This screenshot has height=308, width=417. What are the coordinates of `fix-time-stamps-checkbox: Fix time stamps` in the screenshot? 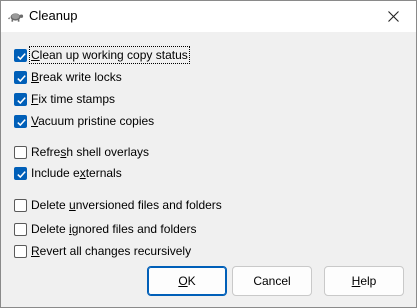 It's located at (65, 99).